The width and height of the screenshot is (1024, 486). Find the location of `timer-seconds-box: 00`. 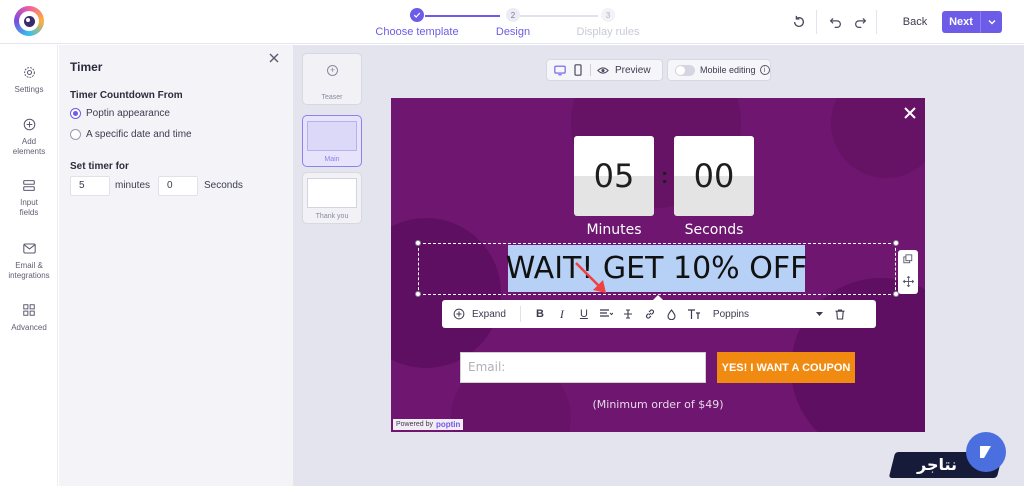

timer-seconds-box: 00 is located at coordinates (714, 176).